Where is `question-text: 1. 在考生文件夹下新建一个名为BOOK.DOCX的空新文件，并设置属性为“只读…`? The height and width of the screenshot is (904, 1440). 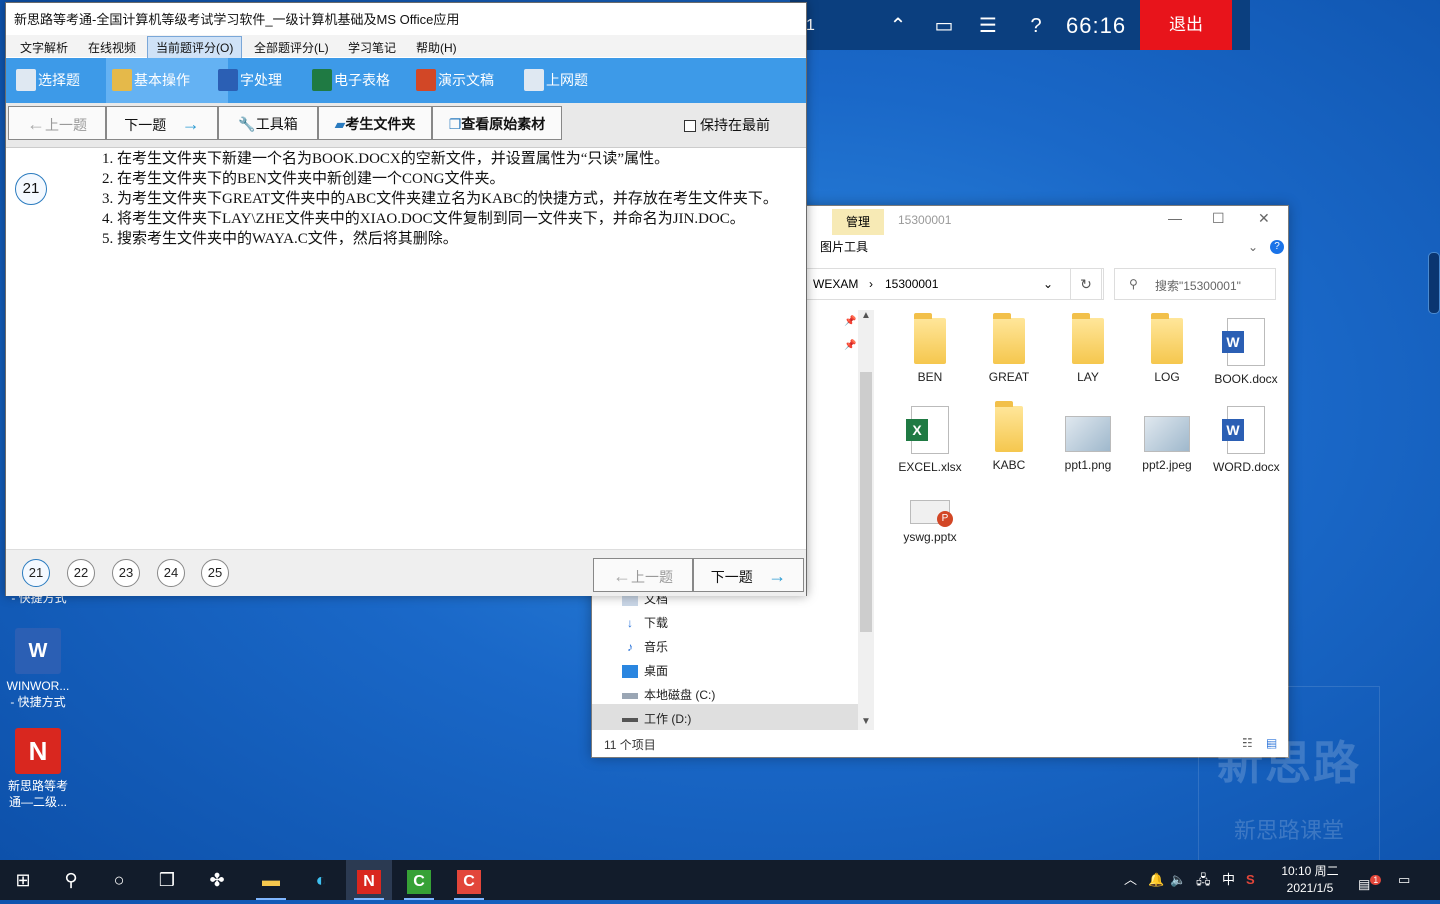 question-text: 1. 在考生文件夹下新建一个名为BOOK.DOCX的空新文件，并设置属性为“只读… is located at coordinates (430, 199).